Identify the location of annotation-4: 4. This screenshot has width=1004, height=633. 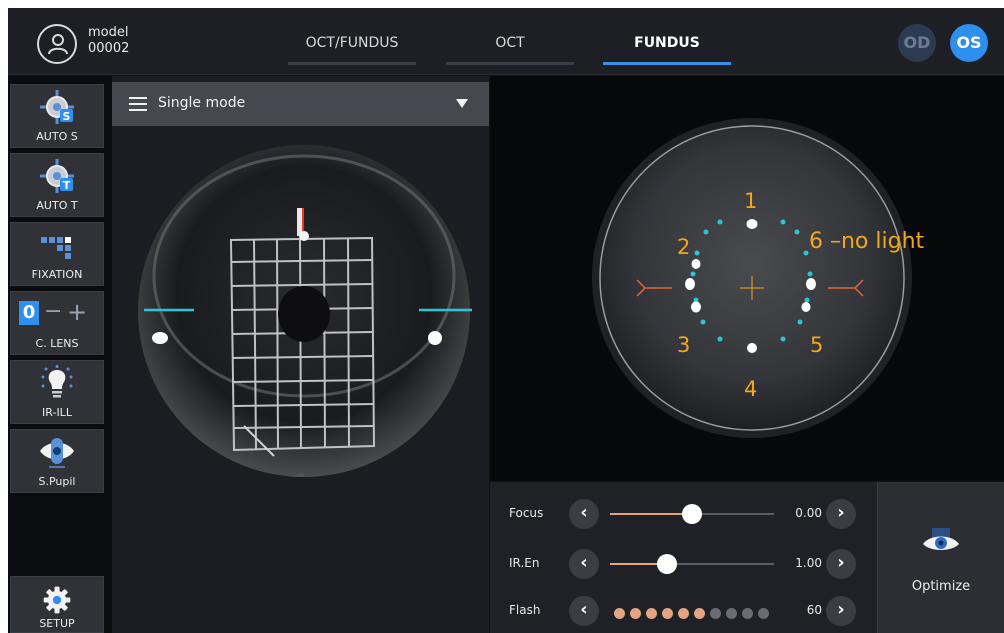
(750, 389).